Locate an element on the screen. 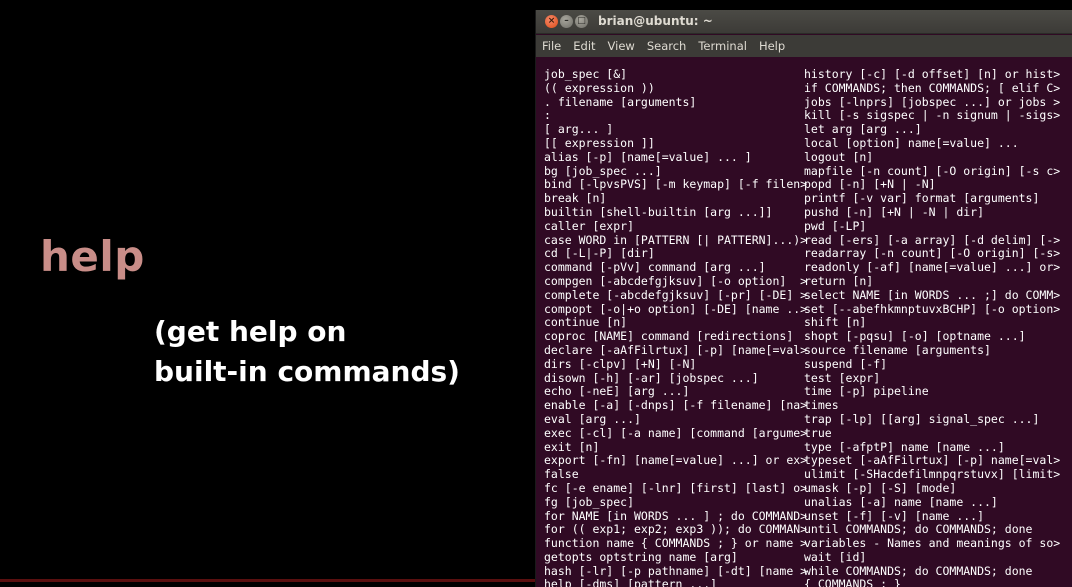  slide-description: (get help on built-in commands) is located at coordinates (307, 352).